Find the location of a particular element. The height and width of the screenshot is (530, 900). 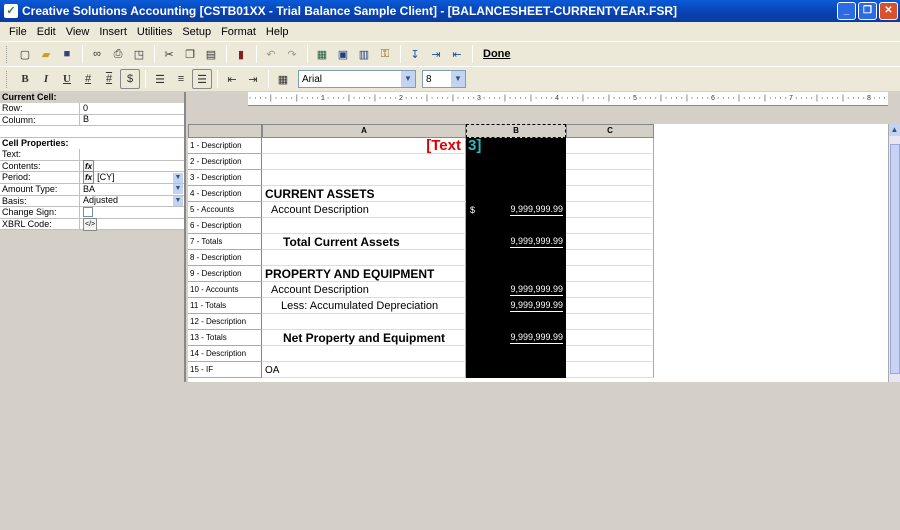

menu-insert: Insert is located at coordinates (113, 32).